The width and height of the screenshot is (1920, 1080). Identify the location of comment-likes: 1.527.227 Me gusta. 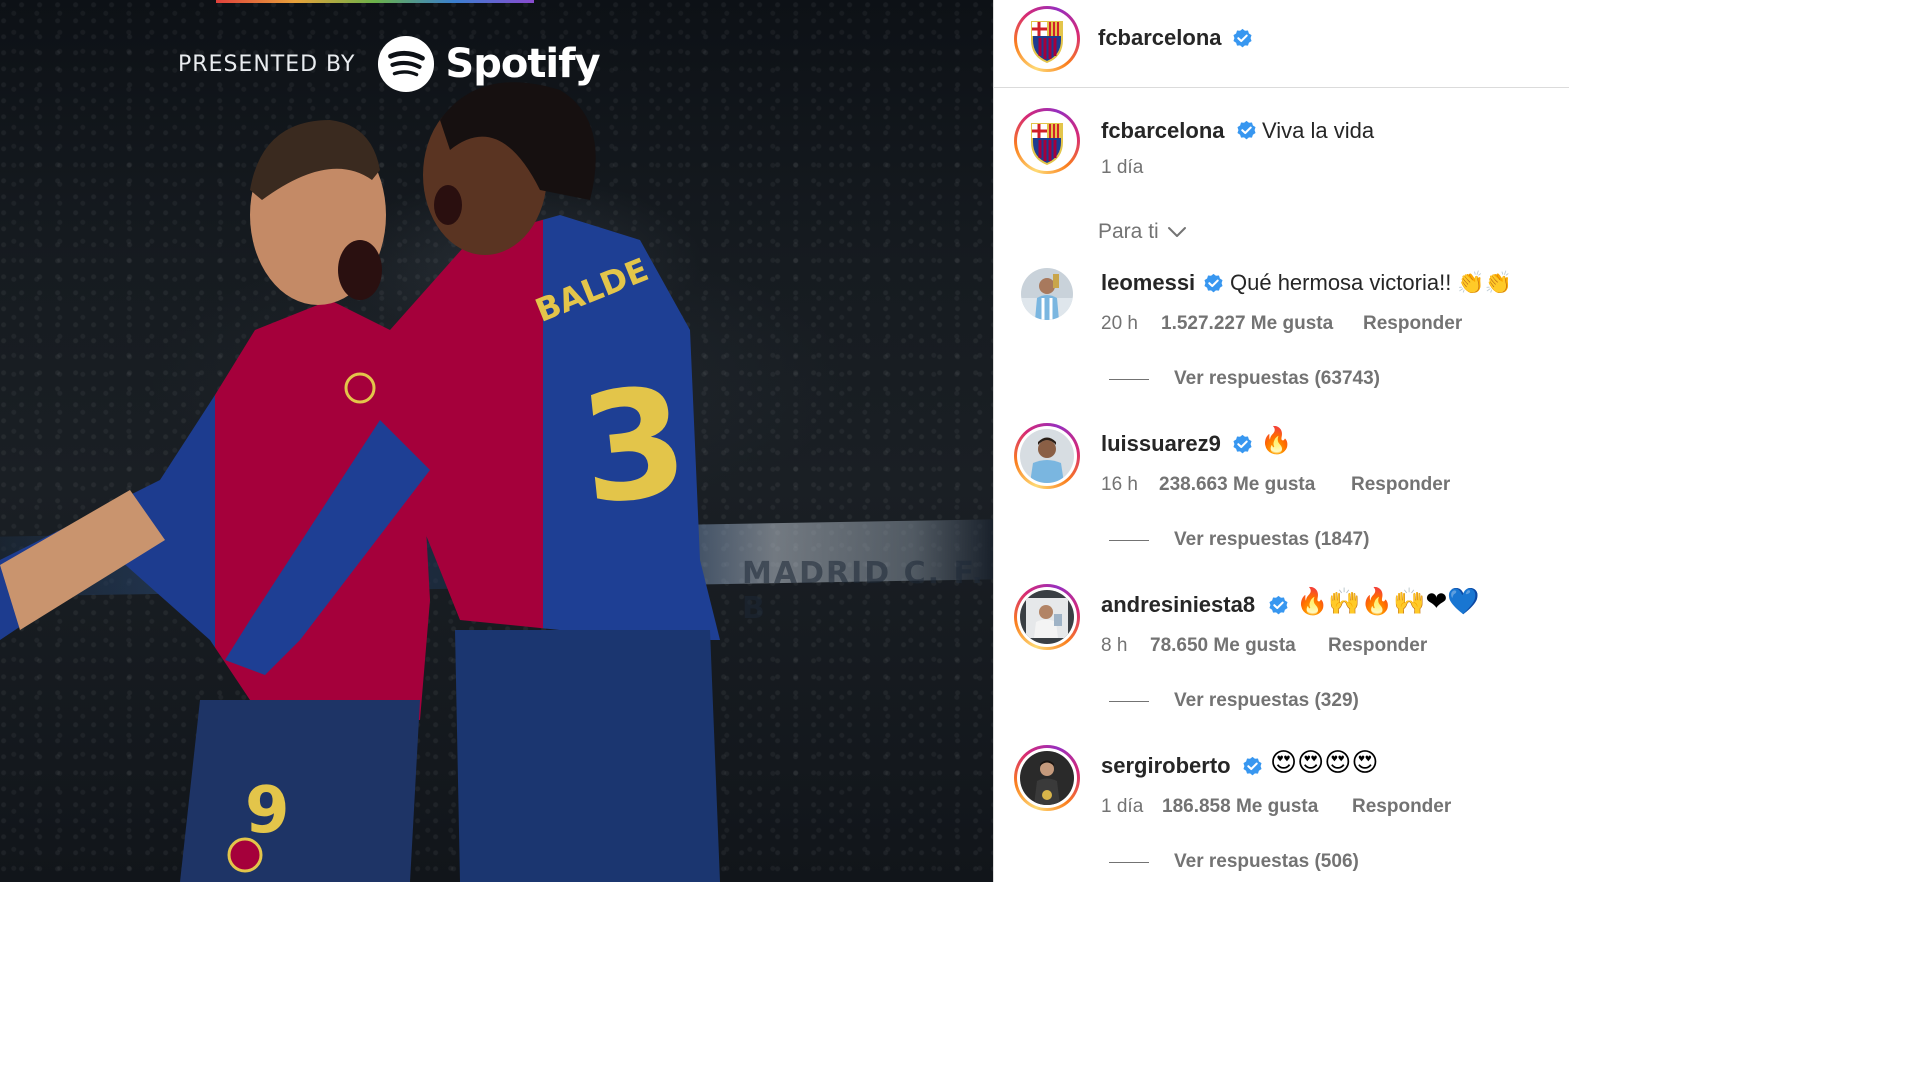
(1247, 324).